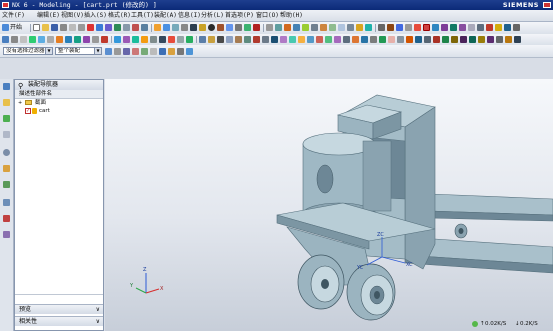 This screenshot has height=331, width=553. Describe the element at coordinates (162, 39) in the screenshot. I see `sheet-icon` at that location.